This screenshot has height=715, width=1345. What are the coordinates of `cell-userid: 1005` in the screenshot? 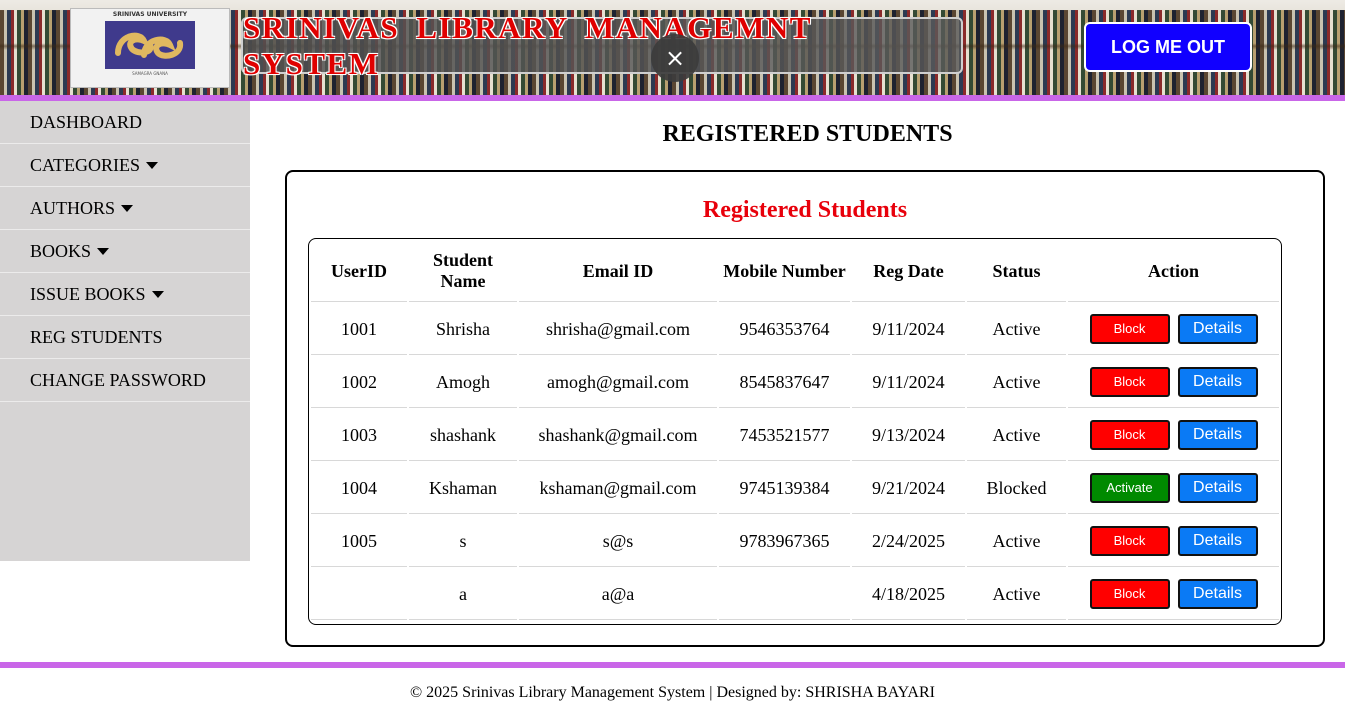 It's located at (359, 541).